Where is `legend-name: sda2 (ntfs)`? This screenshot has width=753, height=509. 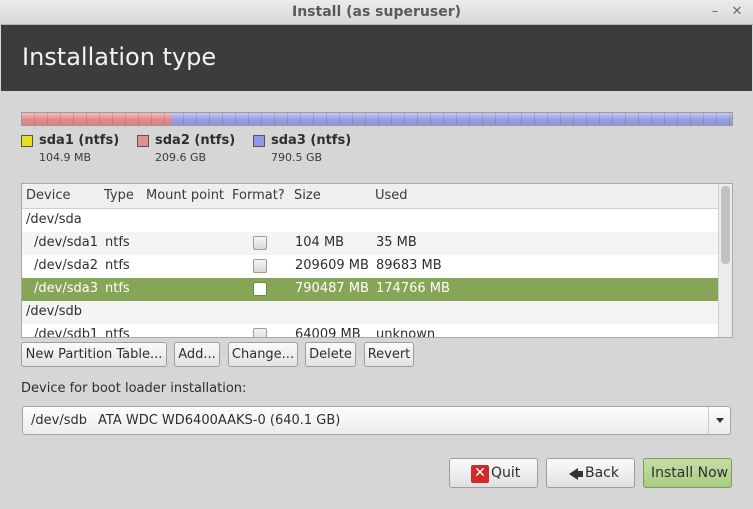 legend-name: sda2 (ntfs) is located at coordinates (195, 140).